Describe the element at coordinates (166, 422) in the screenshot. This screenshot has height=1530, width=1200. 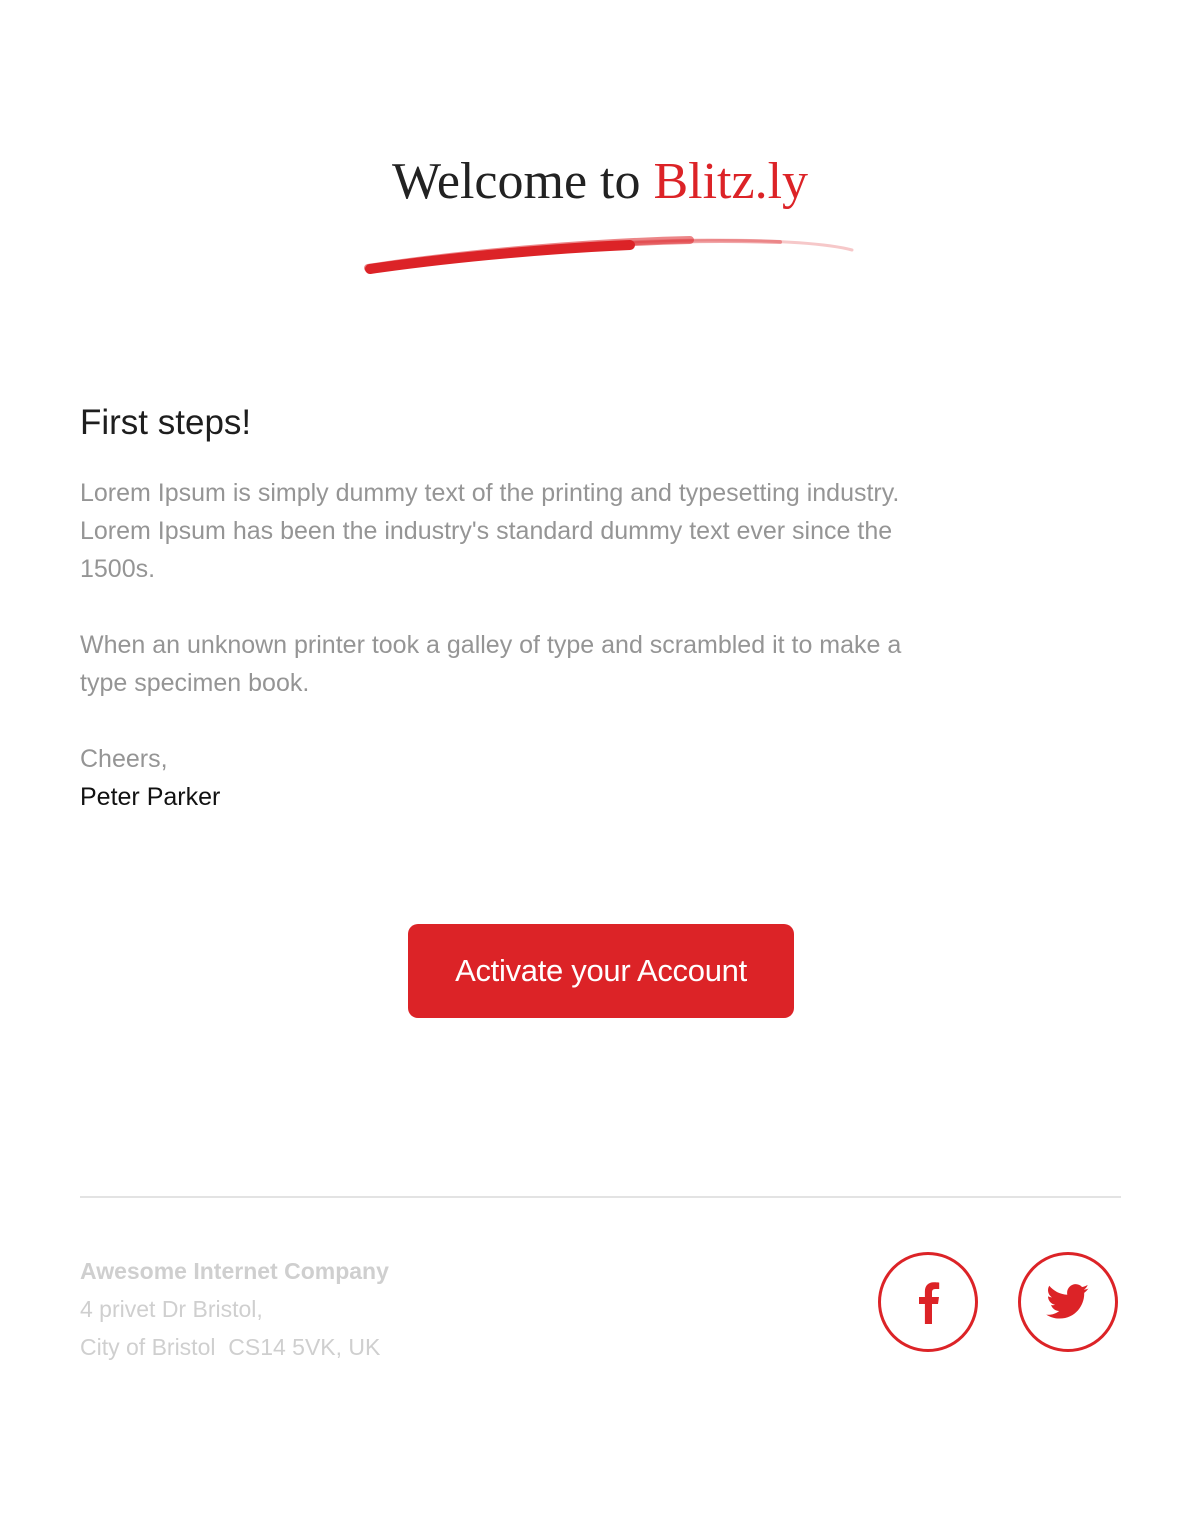
I see `section-heading: First steps!` at that location.